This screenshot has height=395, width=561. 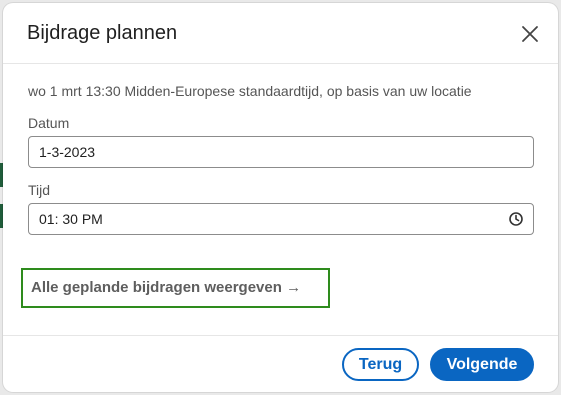 What do you see at coordinates (71, 219) in the screenshot?
I see `time-value: 01: 30 PM` at bounding box center [71, 219].